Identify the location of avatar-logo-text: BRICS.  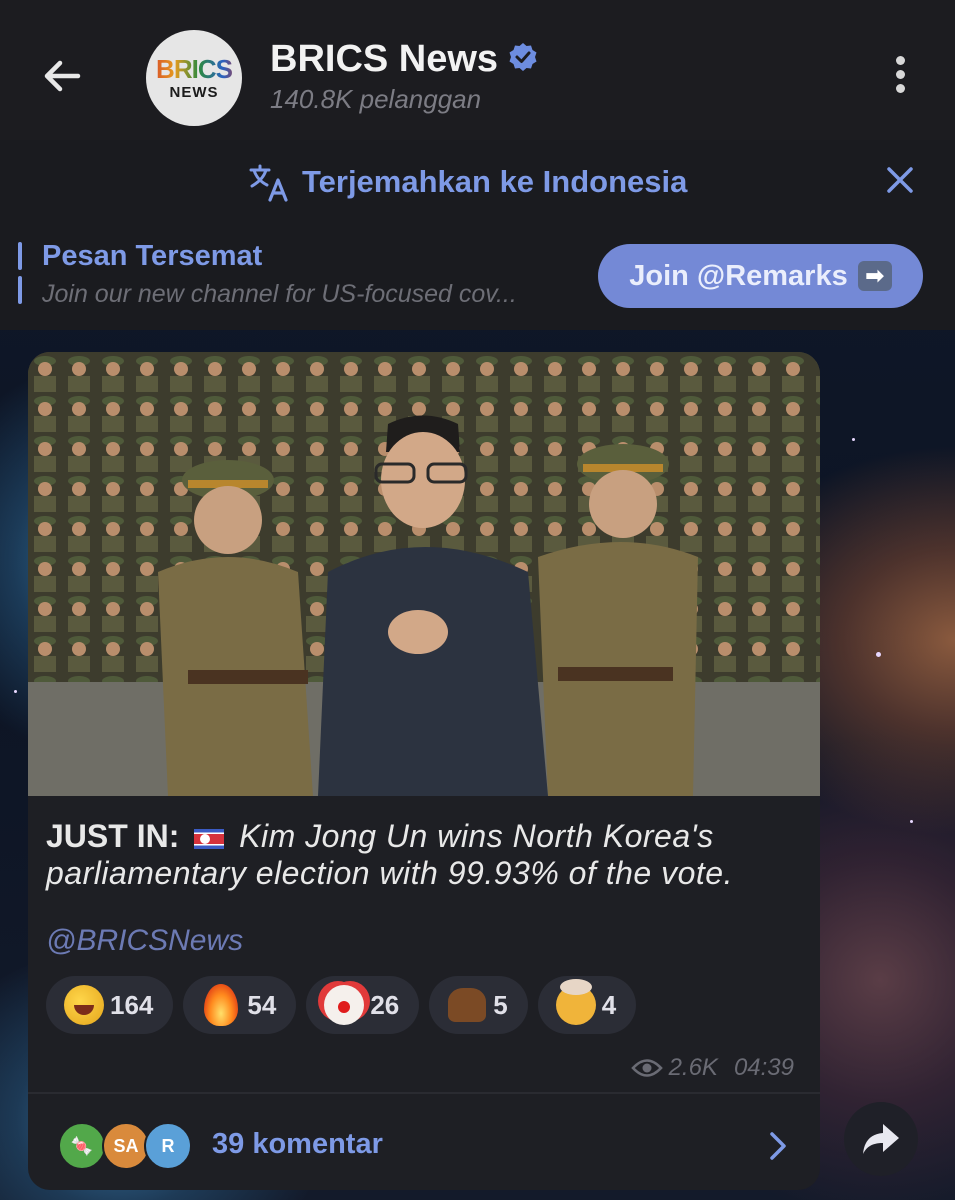
(194, 69).